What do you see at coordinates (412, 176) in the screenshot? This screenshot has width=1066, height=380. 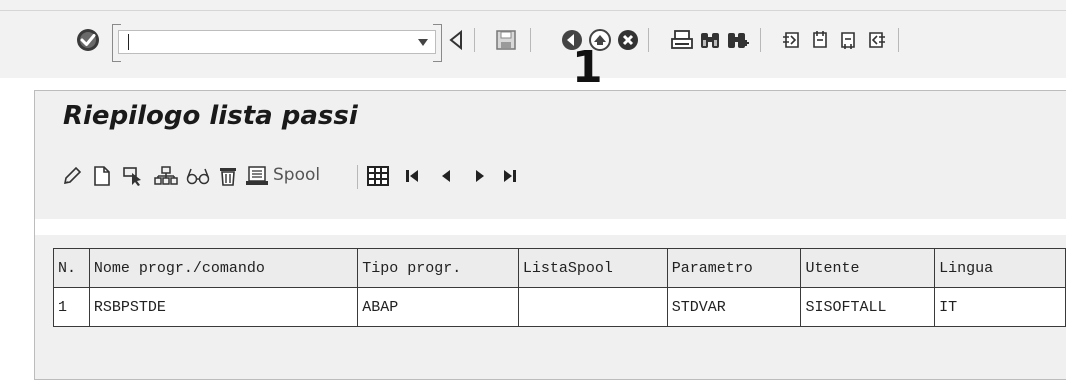 I see `first-icon` at bounding box center [412, 176].